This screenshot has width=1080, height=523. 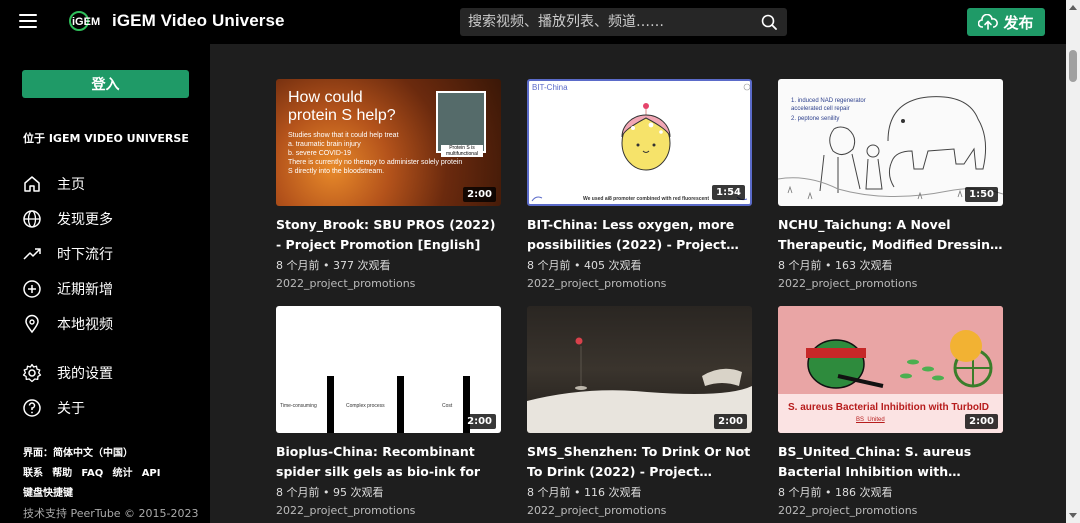 I want to click on igem-logo: iGEM, so click(x=85, y=21).